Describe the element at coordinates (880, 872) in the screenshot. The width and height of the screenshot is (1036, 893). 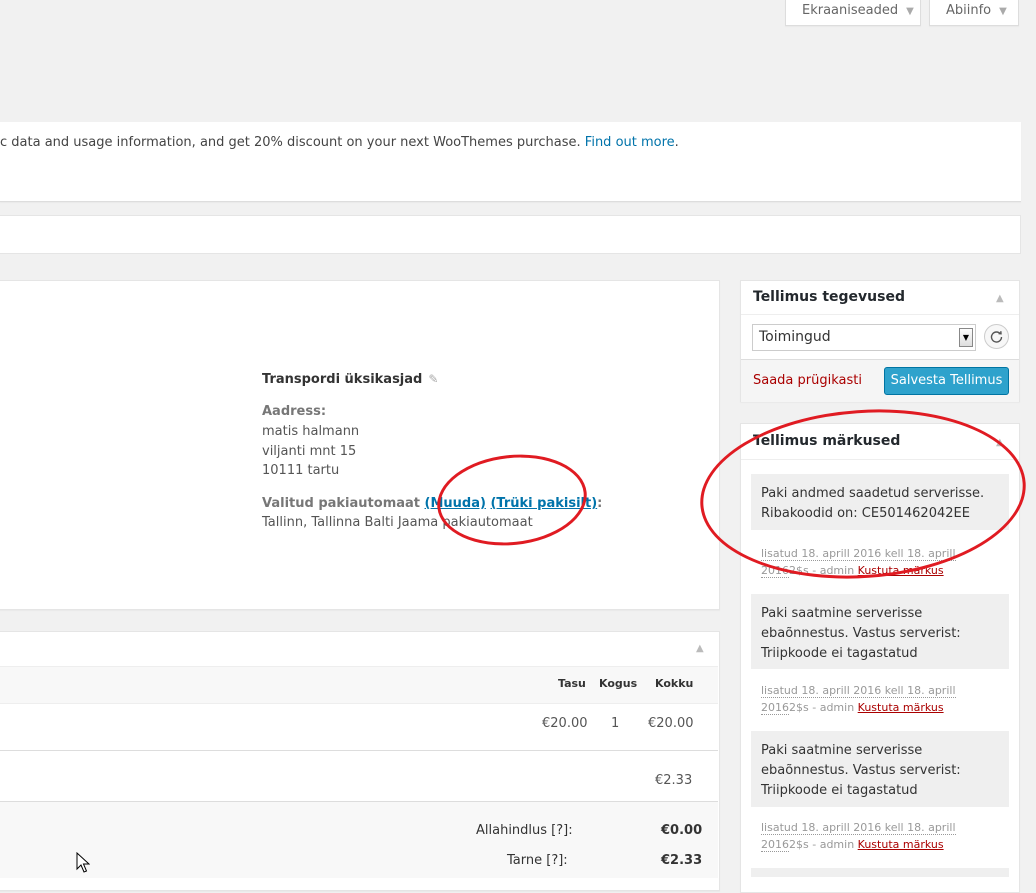
I see `note-item-partial` at that location.